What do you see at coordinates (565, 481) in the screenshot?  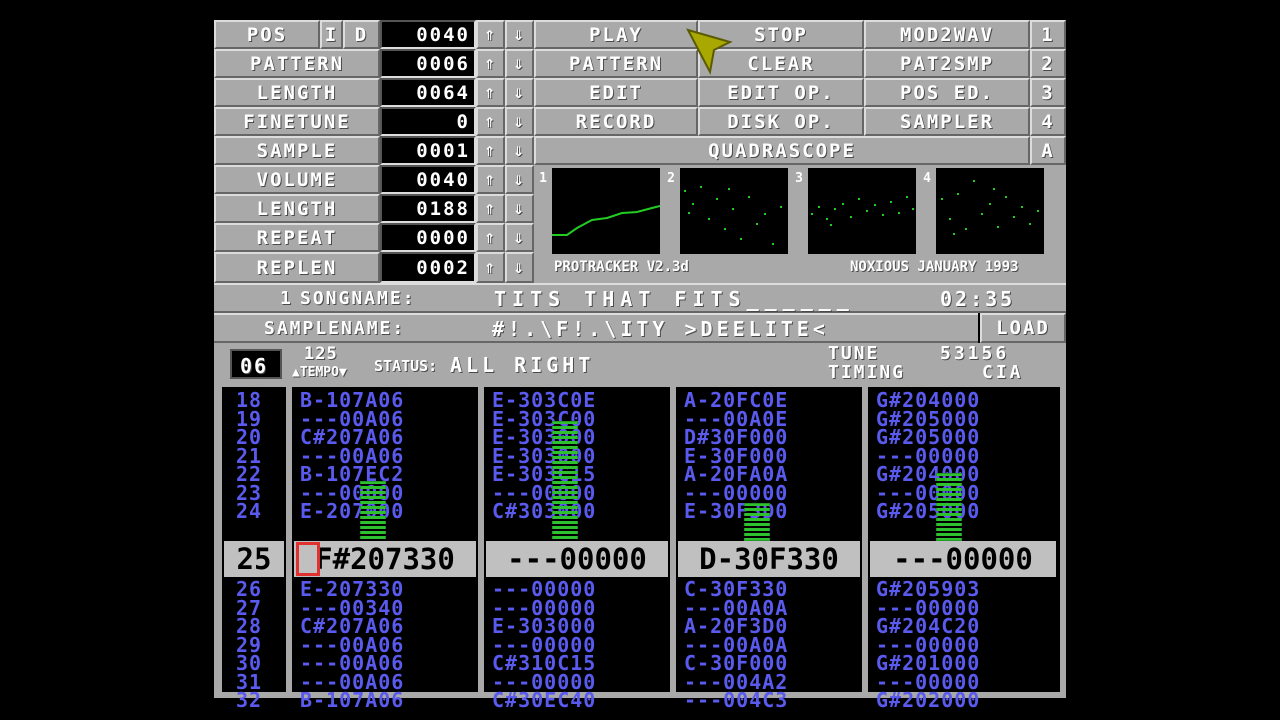 I see `track-2-vu-meter` at bounding box center [565, 481].